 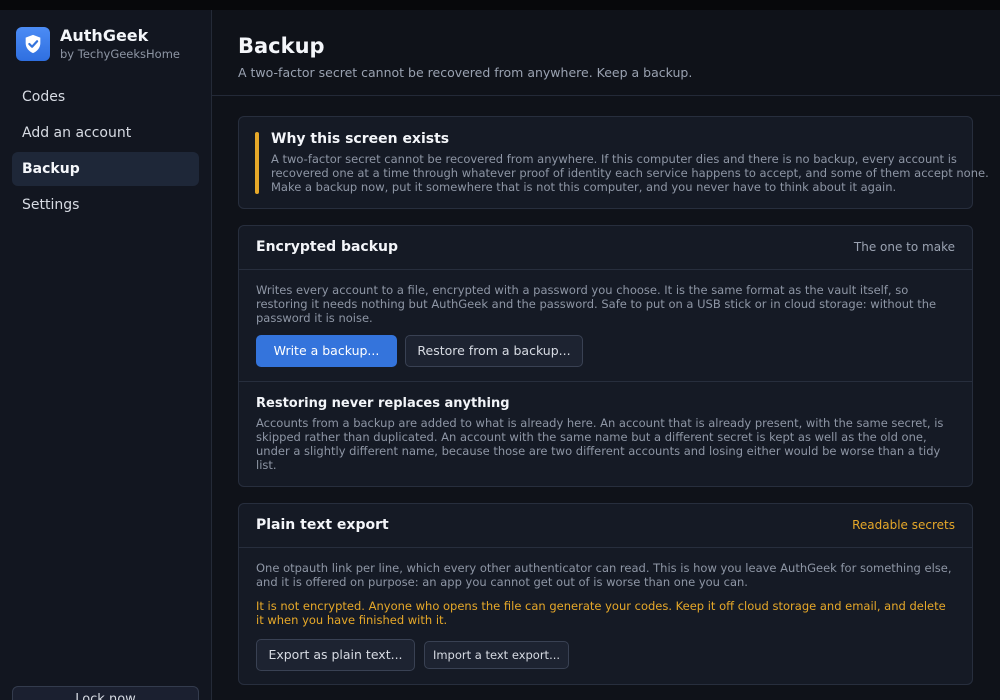 I want to click on card-tag: The one to make, so click(x=904, y=247).